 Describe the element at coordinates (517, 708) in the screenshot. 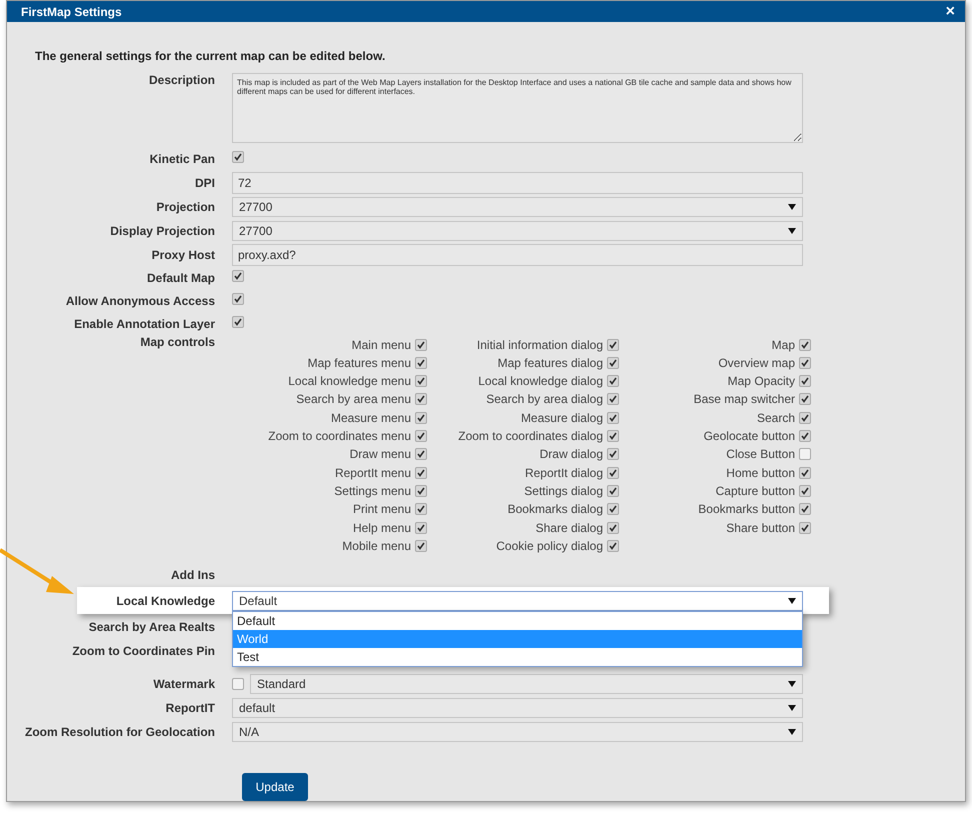

I see `dropdown-select: default` at that location.